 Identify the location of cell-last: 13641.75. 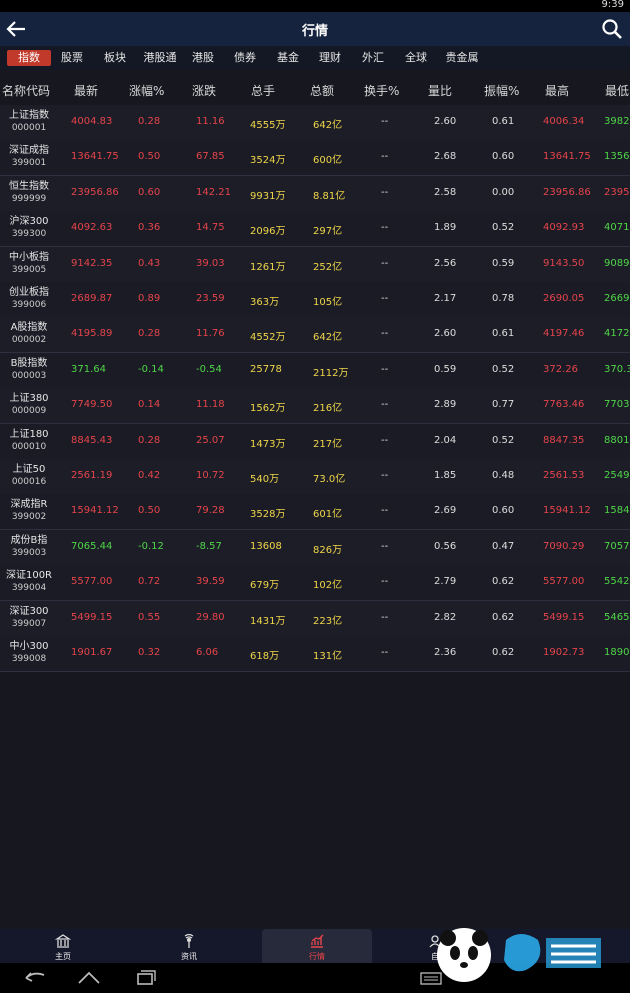
(95, 157).